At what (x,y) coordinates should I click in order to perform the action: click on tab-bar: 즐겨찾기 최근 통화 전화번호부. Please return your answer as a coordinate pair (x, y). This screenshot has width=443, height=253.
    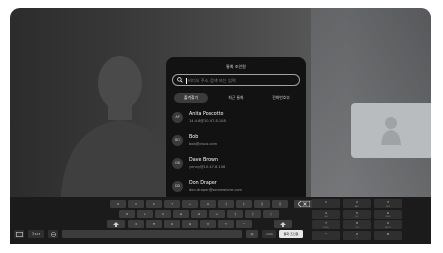
    Looking at the image, I should click on (236, 98).